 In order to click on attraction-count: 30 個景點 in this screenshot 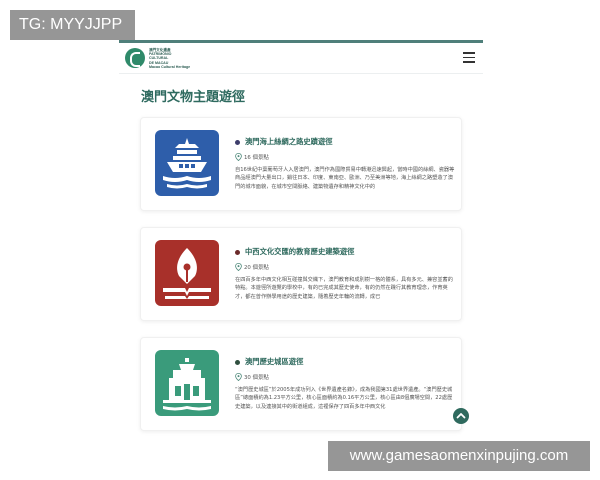, I will do `click(256, 378)`.